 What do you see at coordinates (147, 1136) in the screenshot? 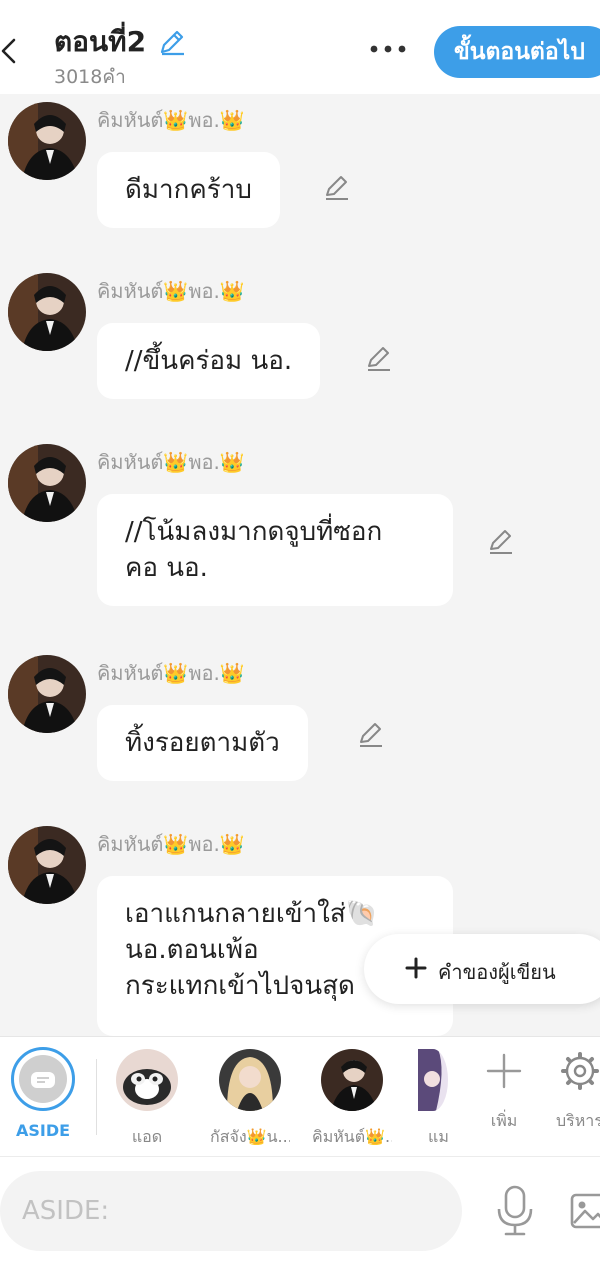
I see `character-label: แอด` at bounding box center [147, 1136].